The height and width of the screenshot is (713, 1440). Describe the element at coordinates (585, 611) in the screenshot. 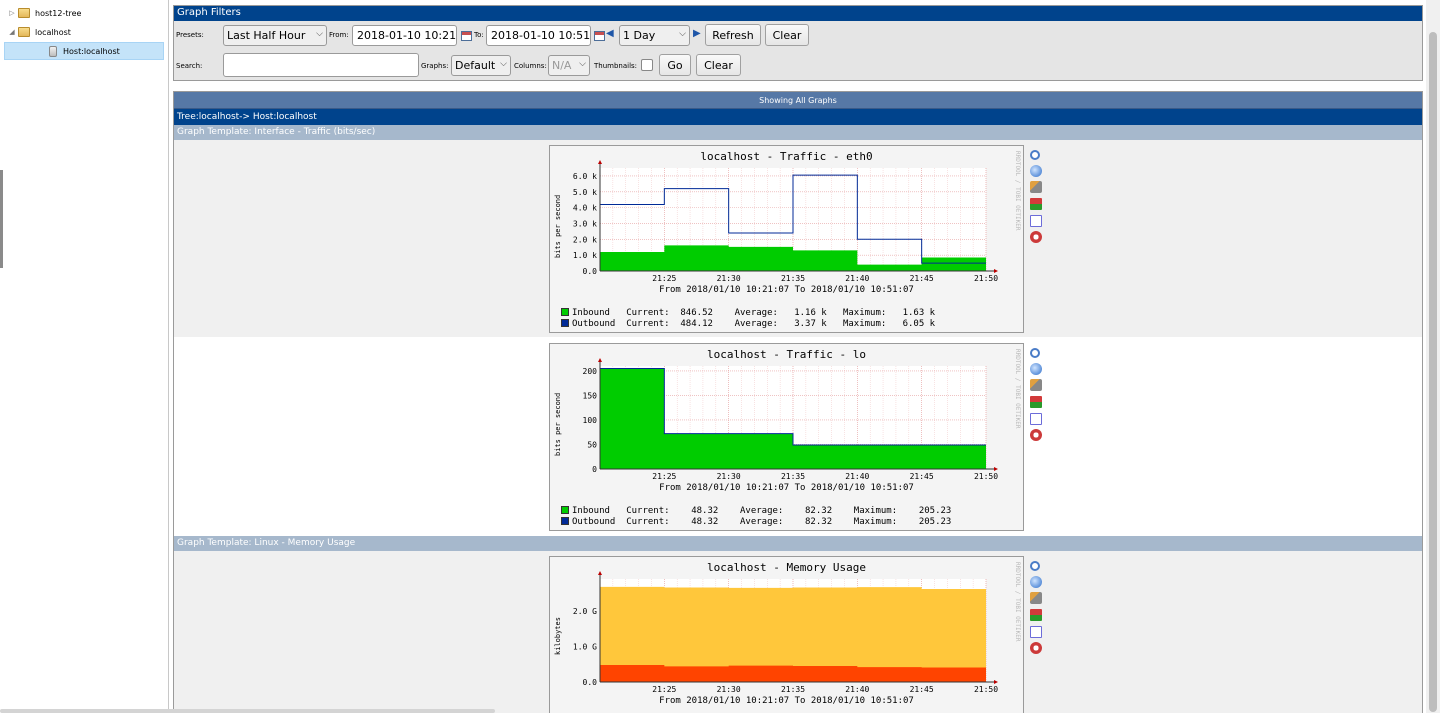

I see `y-tick-label: 2.0 G` at that location.